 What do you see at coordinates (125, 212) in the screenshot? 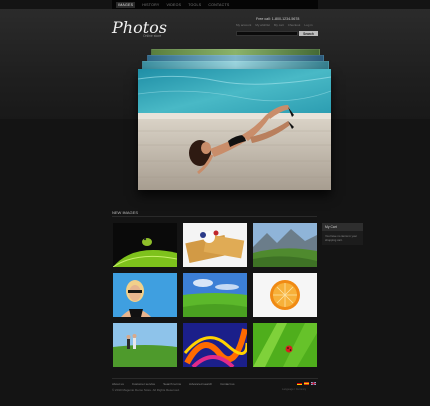
I see `new-images-heading: New Images` at bounding box center [125, 212].